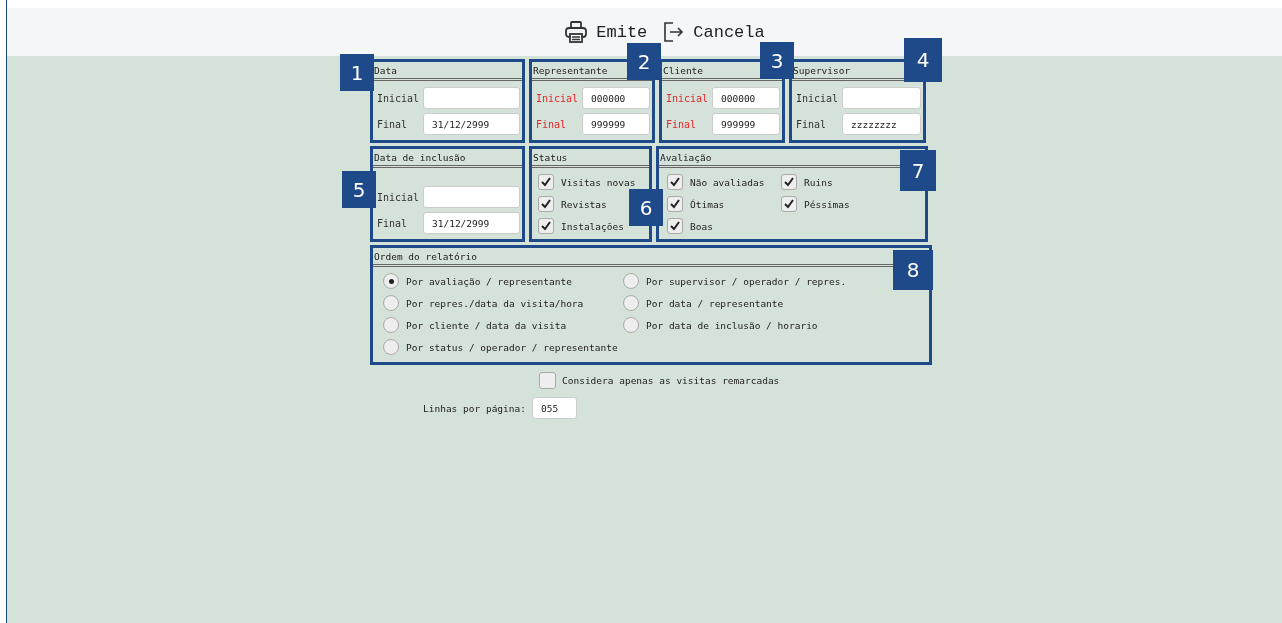 The height and width of the screenshot is (623, 1282). What do you see at coordinates (732, 325) in the screenshot?
I see `radio-label: Por data de inclusão / horario` at bounding box center [732, 325].